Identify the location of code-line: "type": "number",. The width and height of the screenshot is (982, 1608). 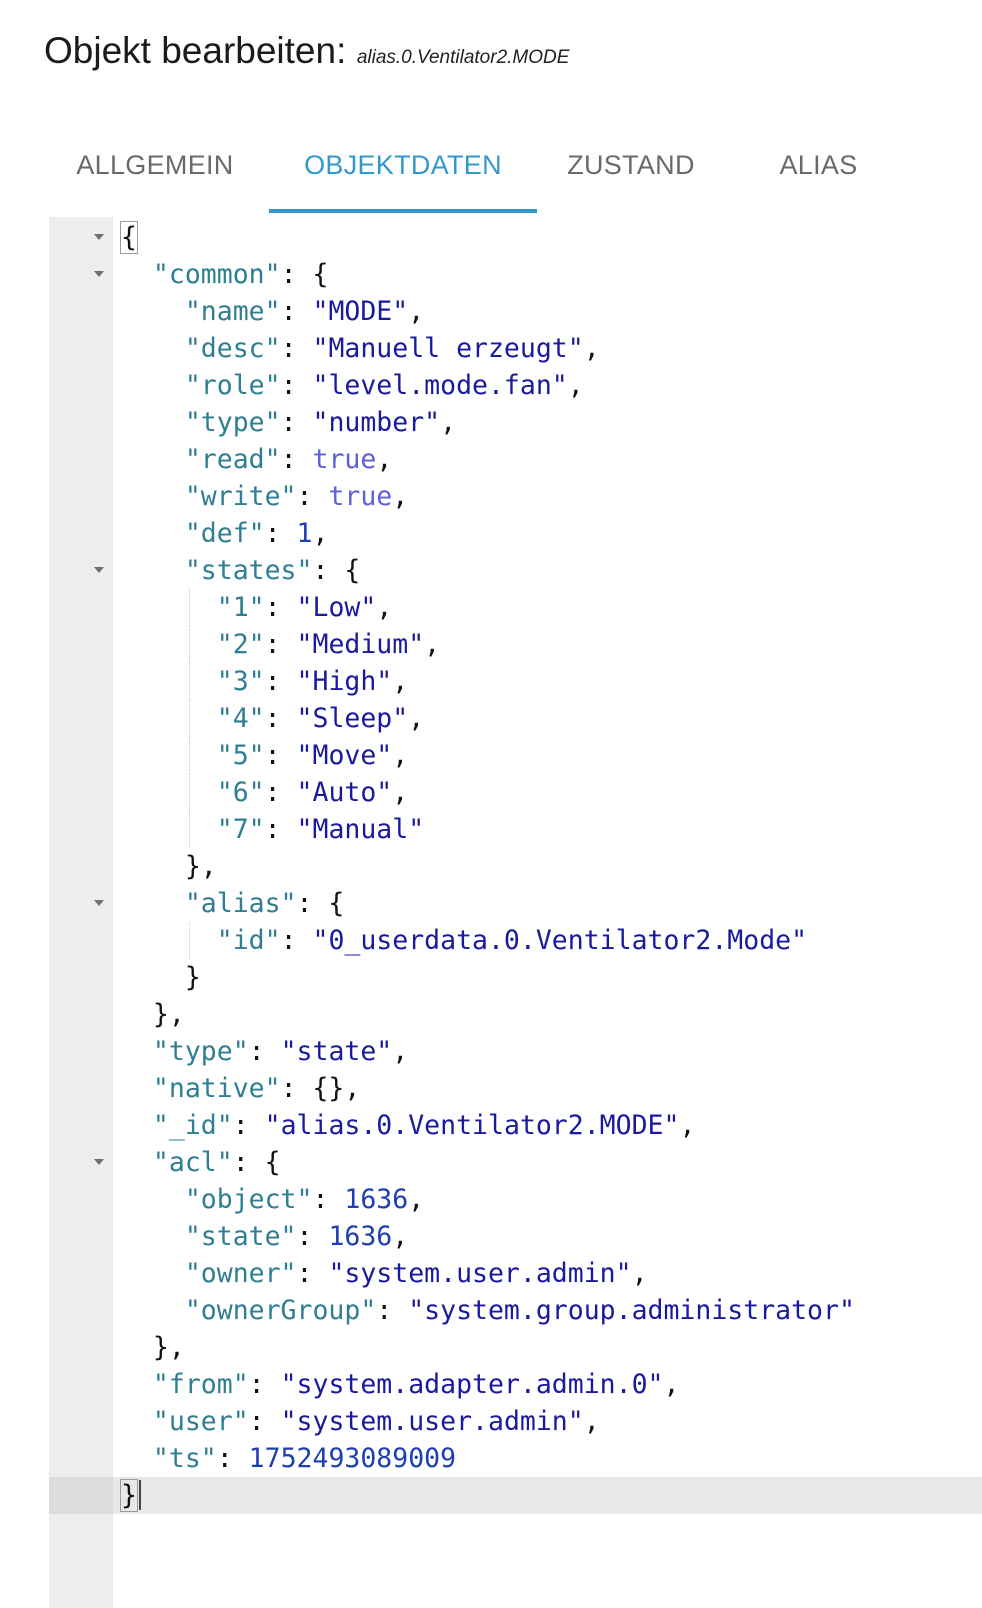
(515, 422).